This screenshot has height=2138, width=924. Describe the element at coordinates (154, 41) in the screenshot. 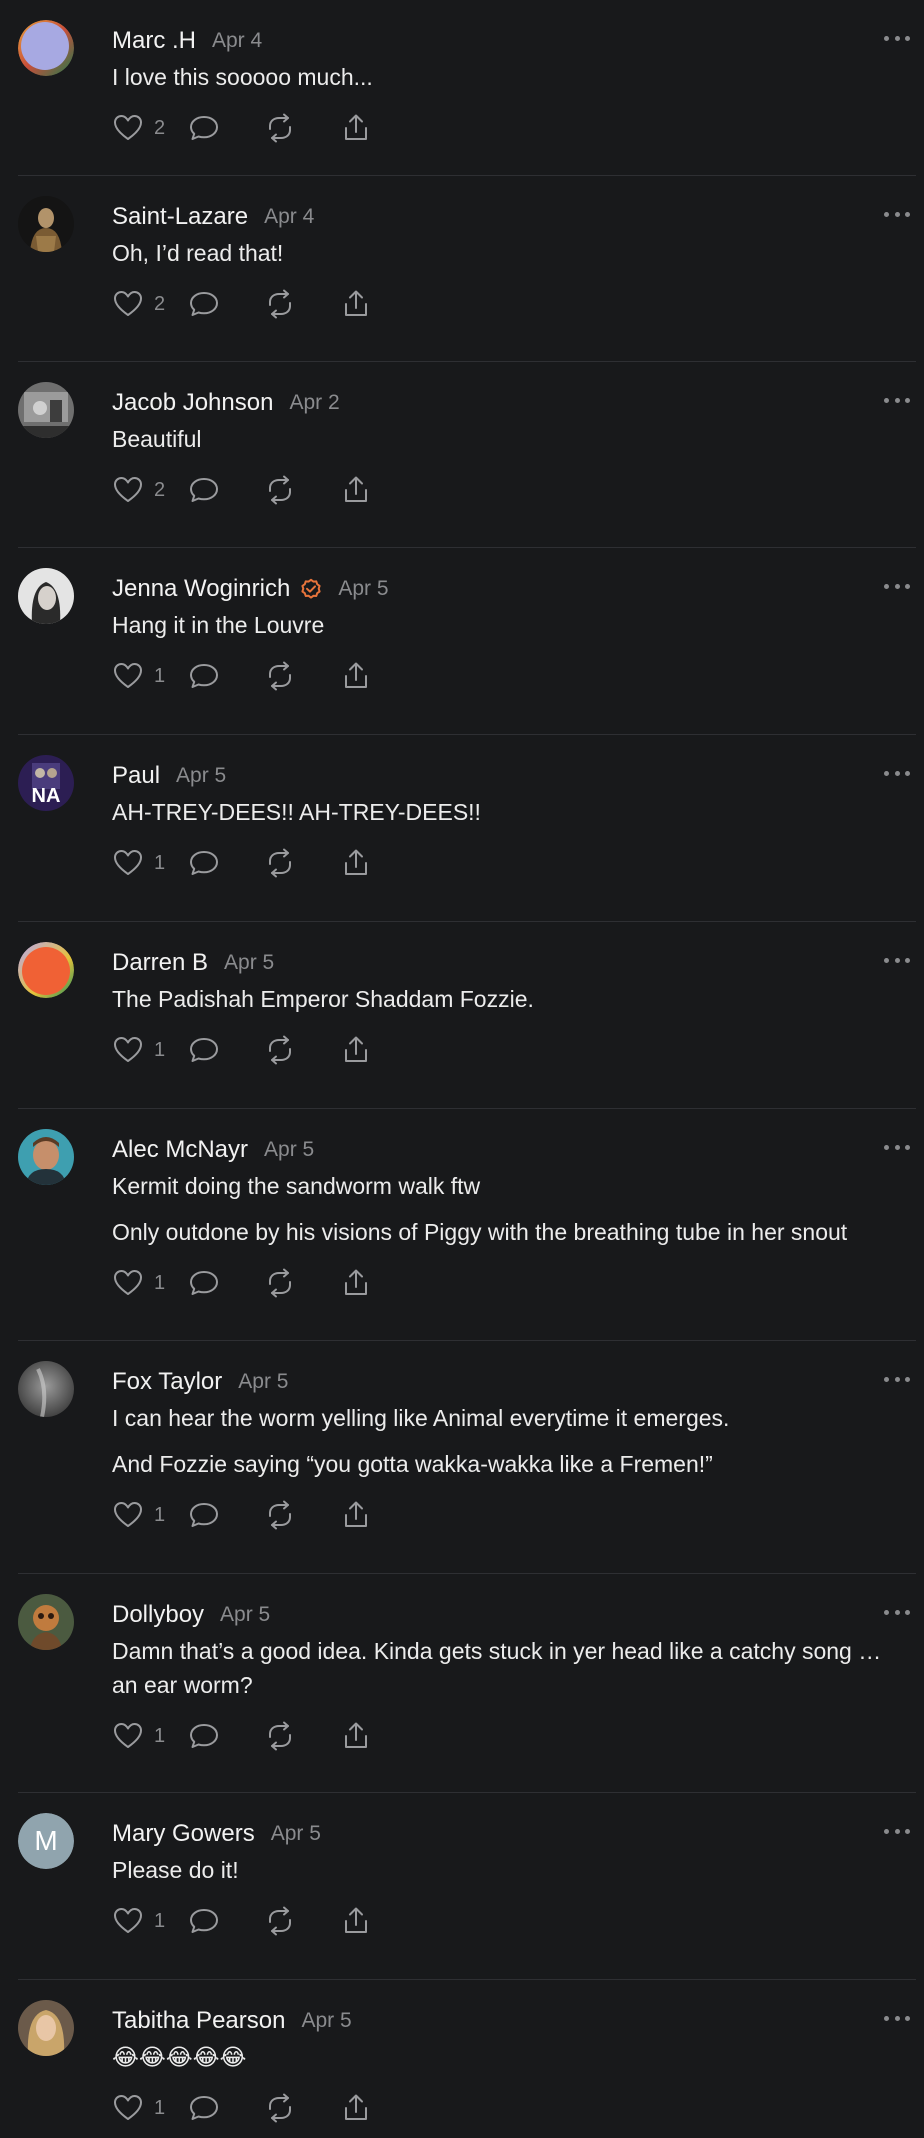

I see `author-name: Marc .H` at that location.